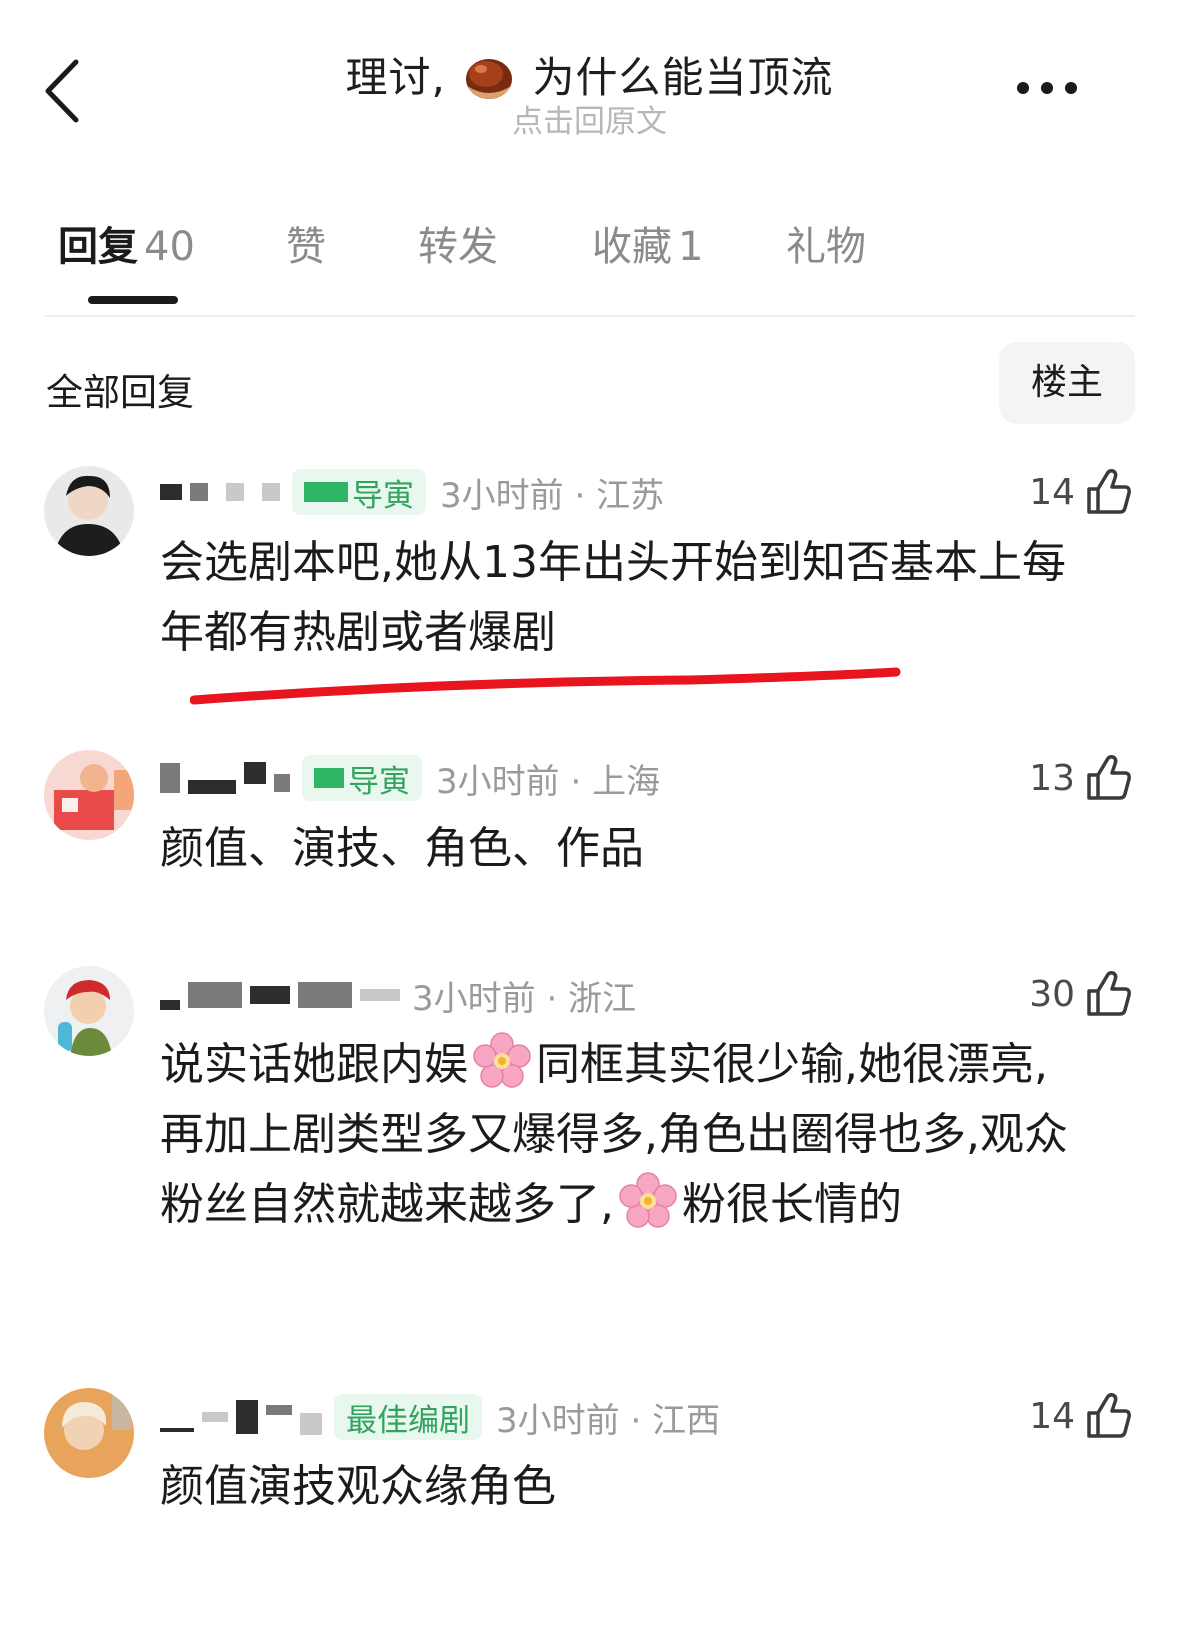 This screenshot has height=1649, width=1179. What do you see at coordinates (589, 316) in the screenshot?
I see `tabs-divider` at bounding box center [589, 316].